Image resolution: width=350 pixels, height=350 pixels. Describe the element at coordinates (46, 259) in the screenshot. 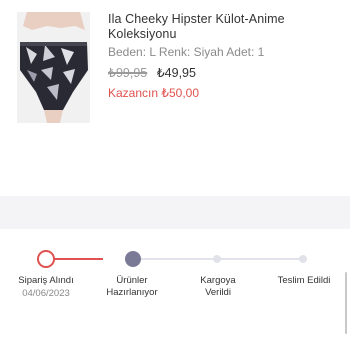

I see `step-dot-order-received` at that location.